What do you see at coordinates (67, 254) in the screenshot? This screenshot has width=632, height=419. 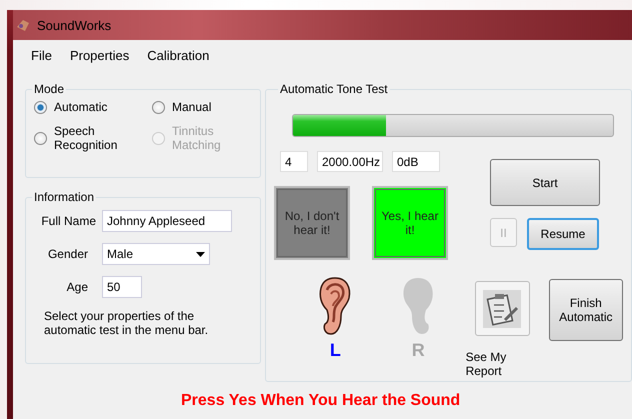 I see `field-label: Gender` at bounding box center [67, 254].